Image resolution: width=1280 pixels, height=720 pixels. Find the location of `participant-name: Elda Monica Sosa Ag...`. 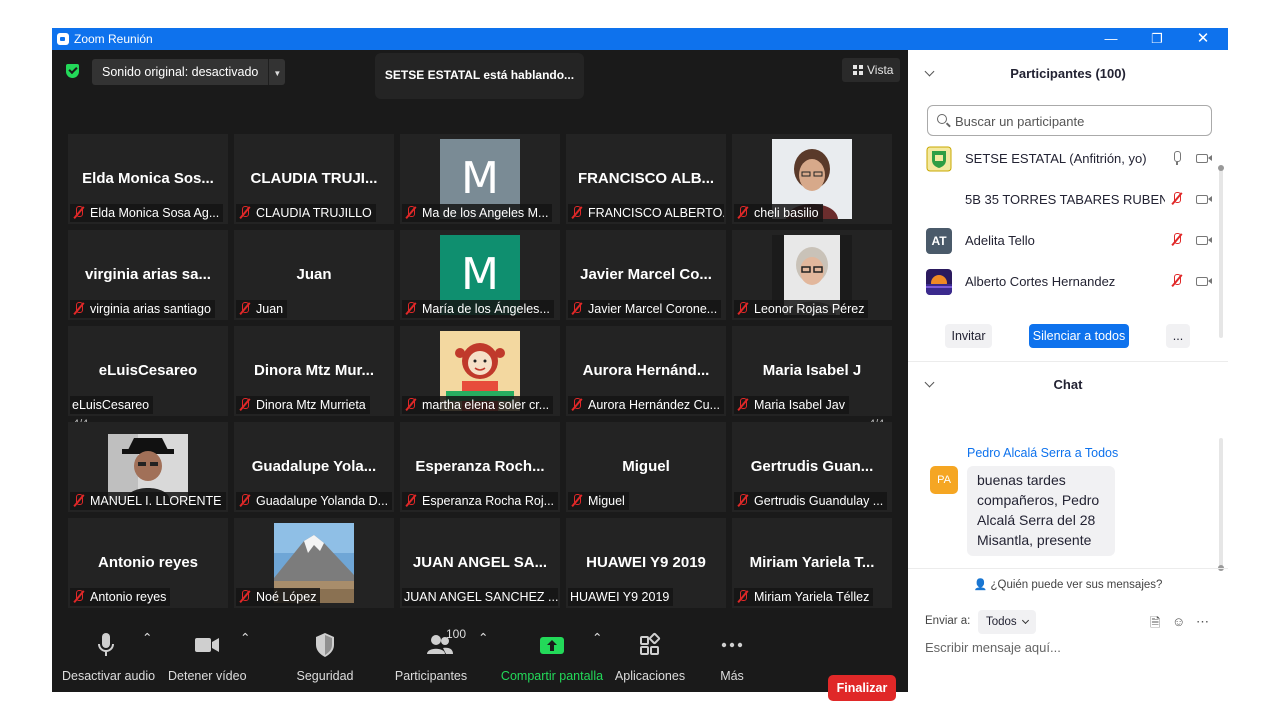

participant-name: Elda Monica Sosa Ag... is located at coordinates (155, 213).